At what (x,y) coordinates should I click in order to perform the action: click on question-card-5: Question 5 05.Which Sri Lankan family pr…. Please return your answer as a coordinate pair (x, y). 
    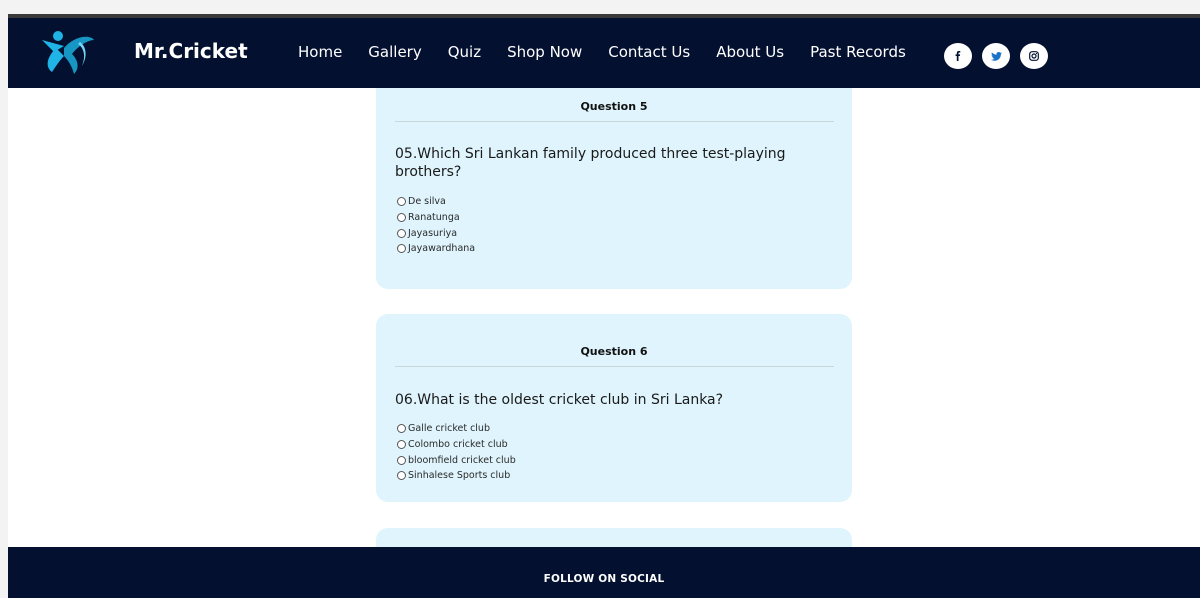
    Looking at the image, I should click on (614, 188).